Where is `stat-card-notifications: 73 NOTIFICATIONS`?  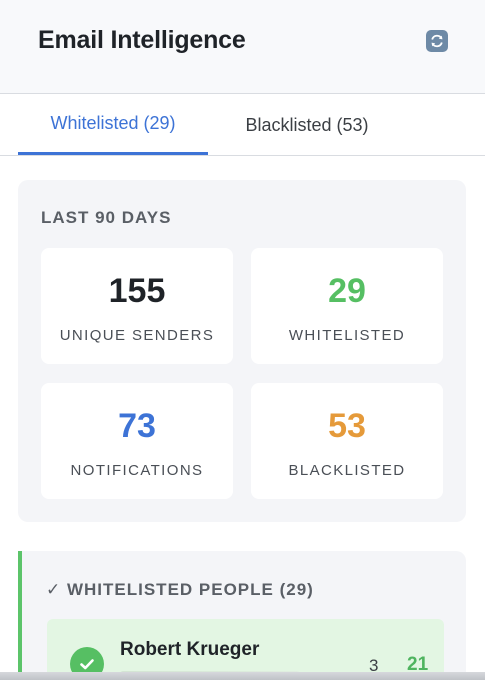 stat-card-notifications: 73 NOTIFICATIONS is located at coordinates (137, 441).